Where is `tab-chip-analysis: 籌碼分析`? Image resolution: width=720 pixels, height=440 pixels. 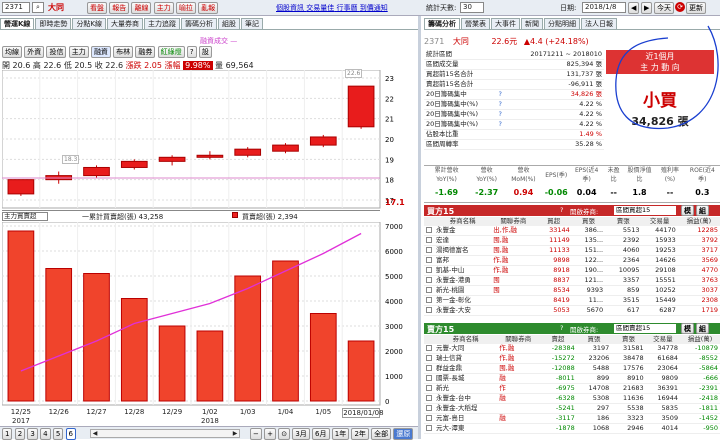 tab-chip-analysis: 籌碼分析 is located at coordinates (199, 23).